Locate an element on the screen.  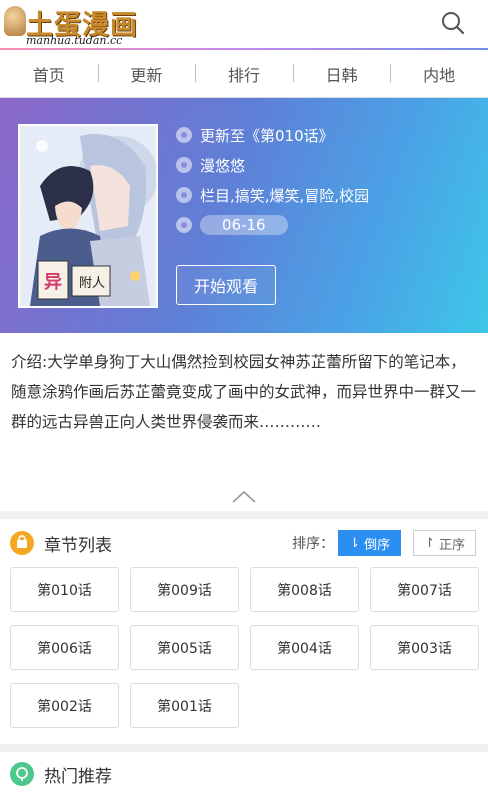
chapter-button: 第008话 is located at coordinates (304, 589).